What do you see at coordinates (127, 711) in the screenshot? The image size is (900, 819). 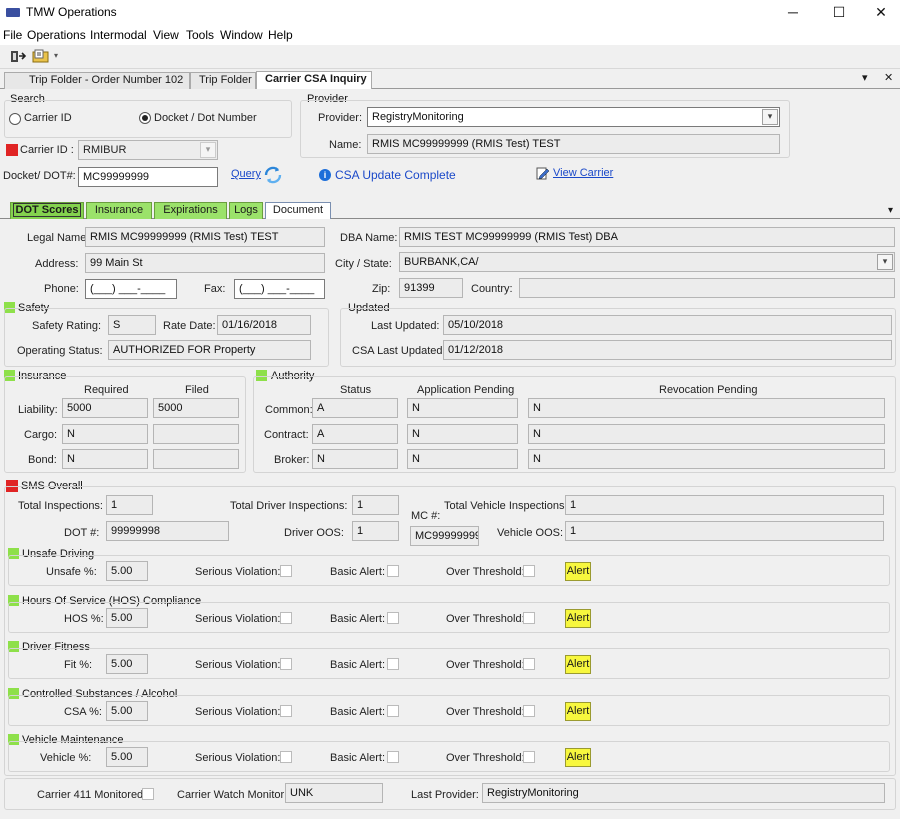 I see `controlled-substances-percent-field: 5.00` at bounding box center [127, 711].